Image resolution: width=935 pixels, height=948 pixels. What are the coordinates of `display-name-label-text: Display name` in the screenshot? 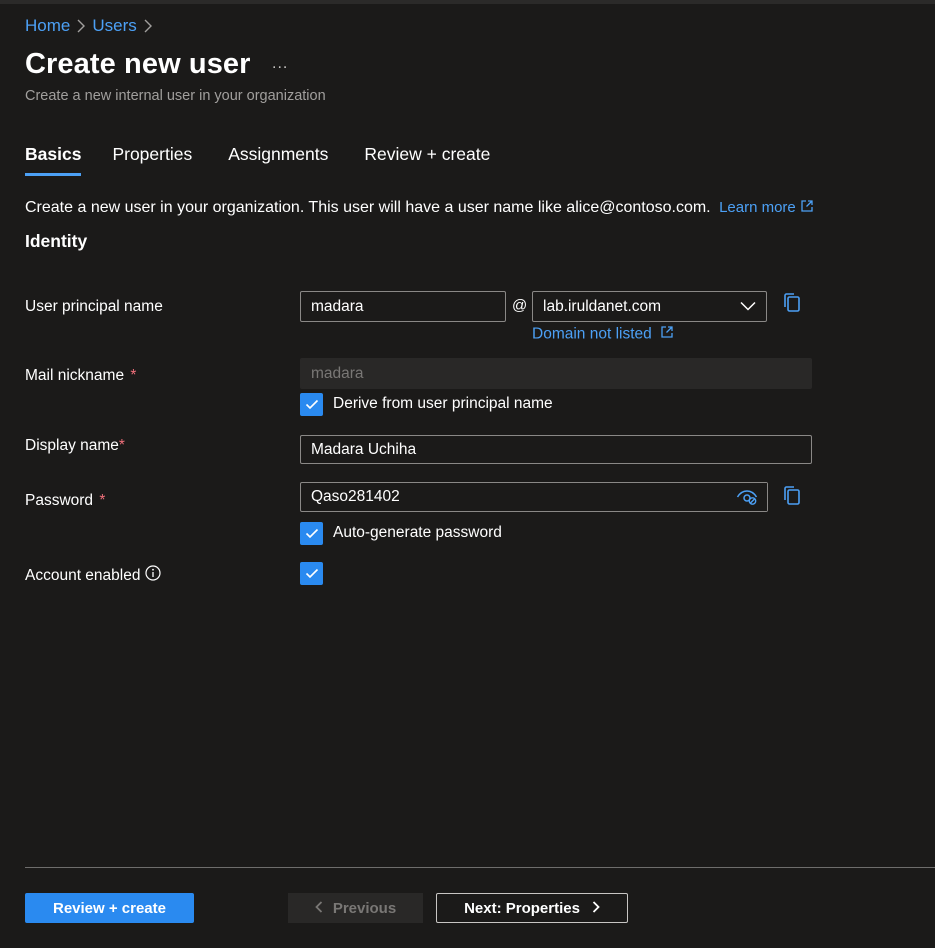 It's located at (72, 445).